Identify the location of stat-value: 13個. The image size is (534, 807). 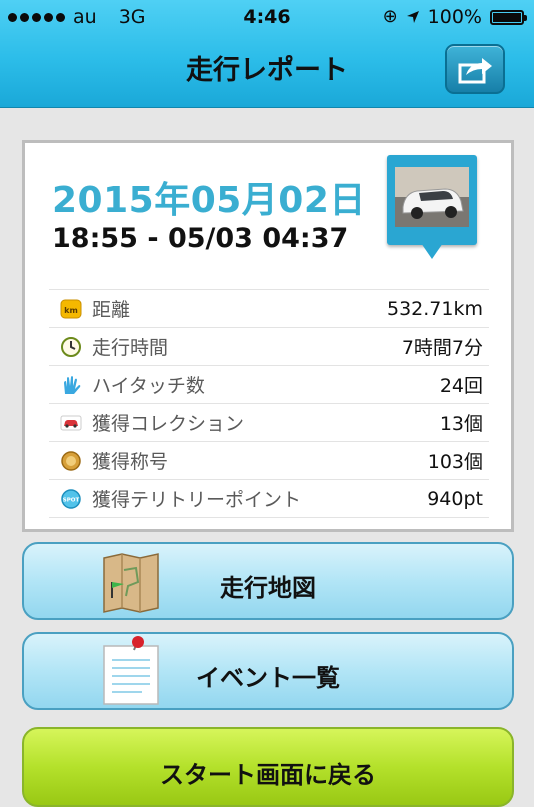
(461, 424).